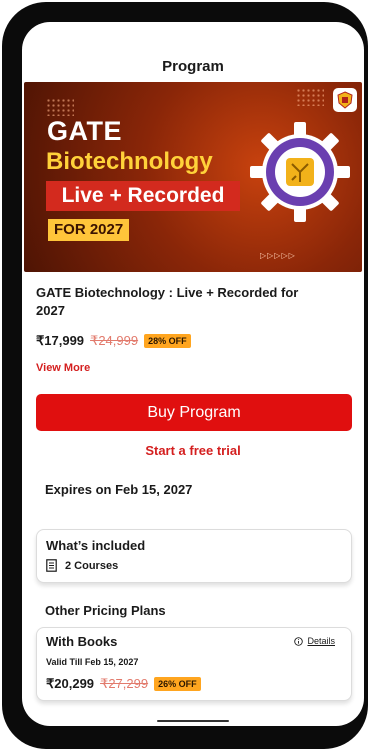  I want to click on expiry-text: Expires on Feb 15, 2027, so click(119, 489).